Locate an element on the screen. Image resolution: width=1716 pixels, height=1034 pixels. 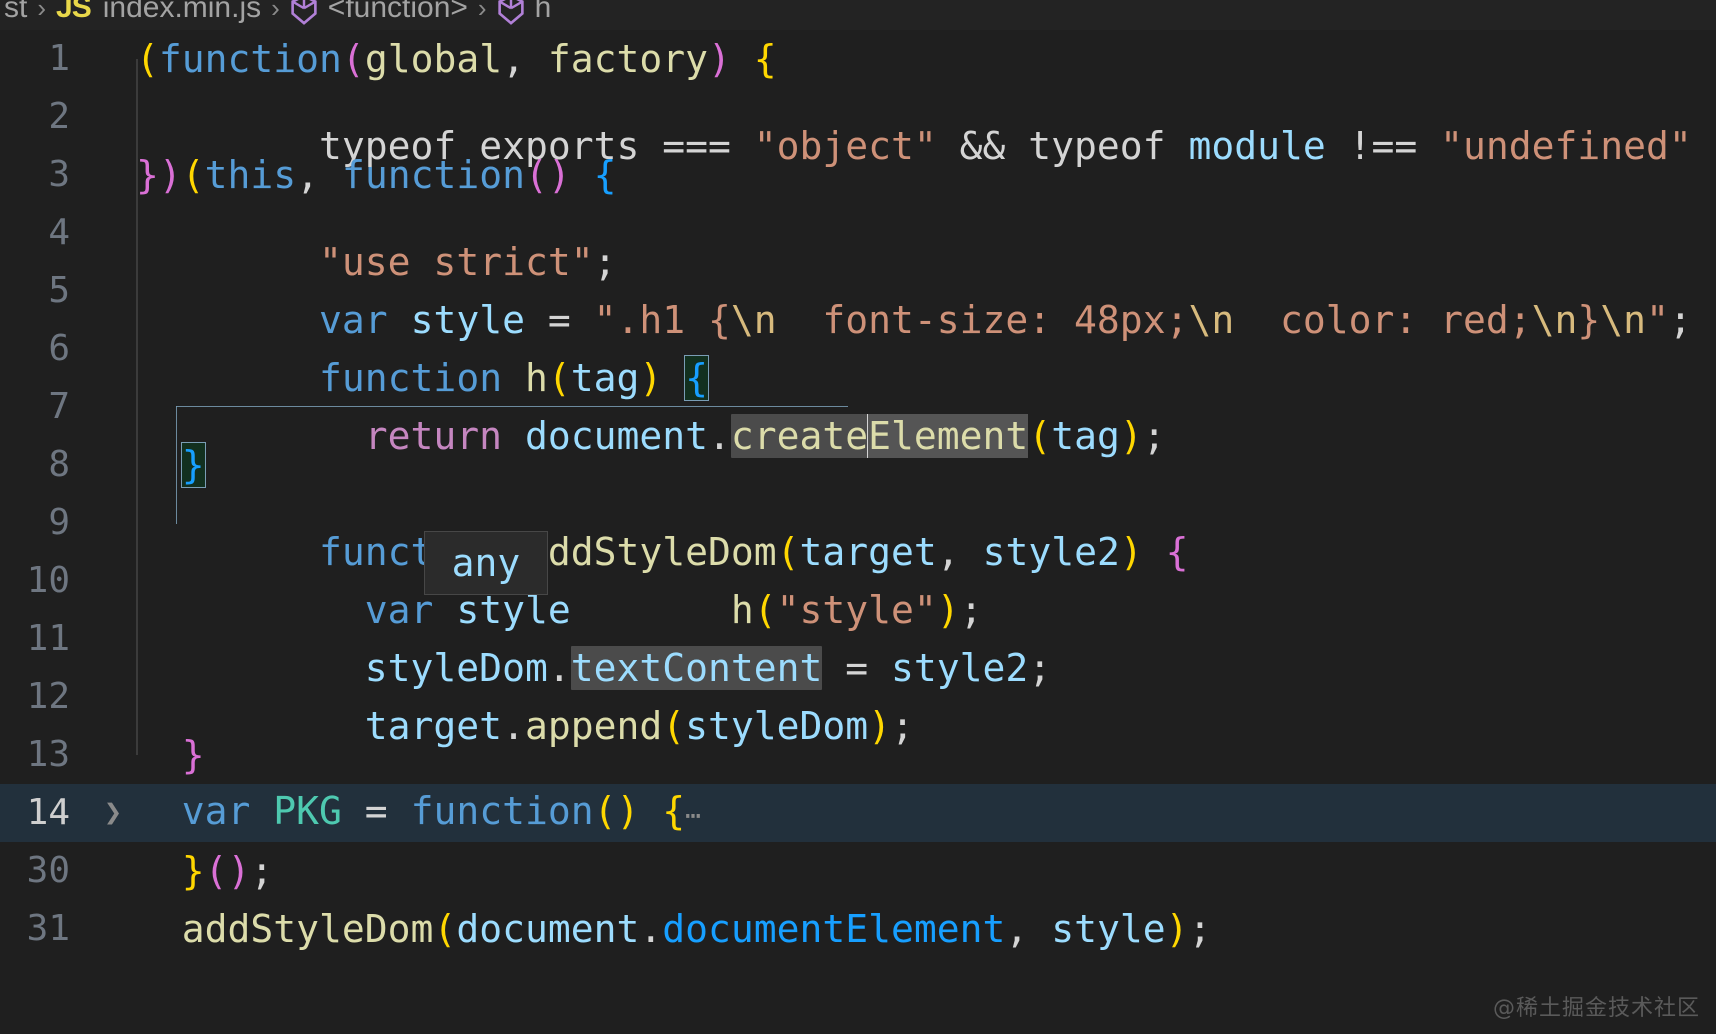
token-variable-pkg: PKG is located at coordinates (307, 810).